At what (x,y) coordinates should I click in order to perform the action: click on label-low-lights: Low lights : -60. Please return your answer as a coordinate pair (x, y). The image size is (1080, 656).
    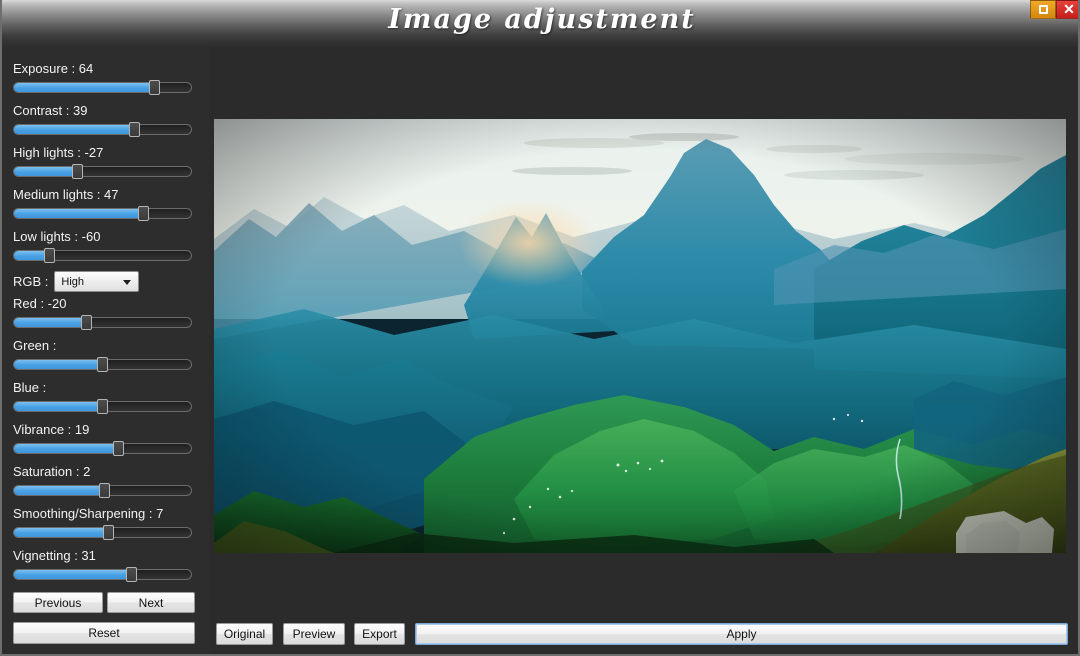
    Looking at the image, I should click on (57, 236).